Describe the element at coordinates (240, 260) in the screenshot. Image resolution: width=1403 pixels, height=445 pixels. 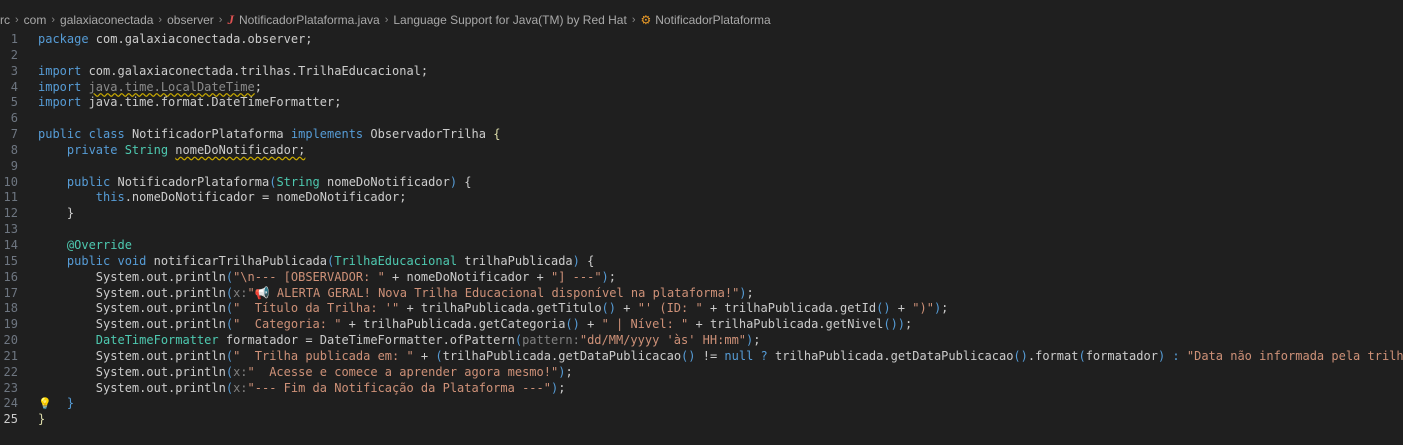
I see `code-token: notificarTrilhaPublicada` at that location.